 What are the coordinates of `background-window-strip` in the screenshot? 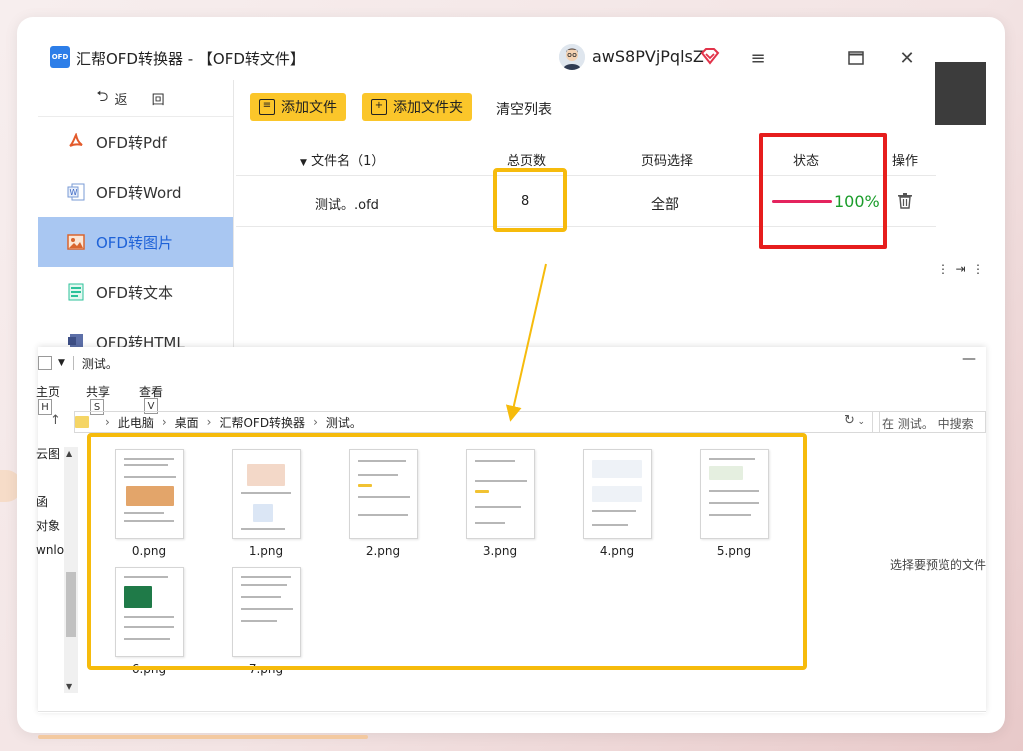 It's located at (960, 93).